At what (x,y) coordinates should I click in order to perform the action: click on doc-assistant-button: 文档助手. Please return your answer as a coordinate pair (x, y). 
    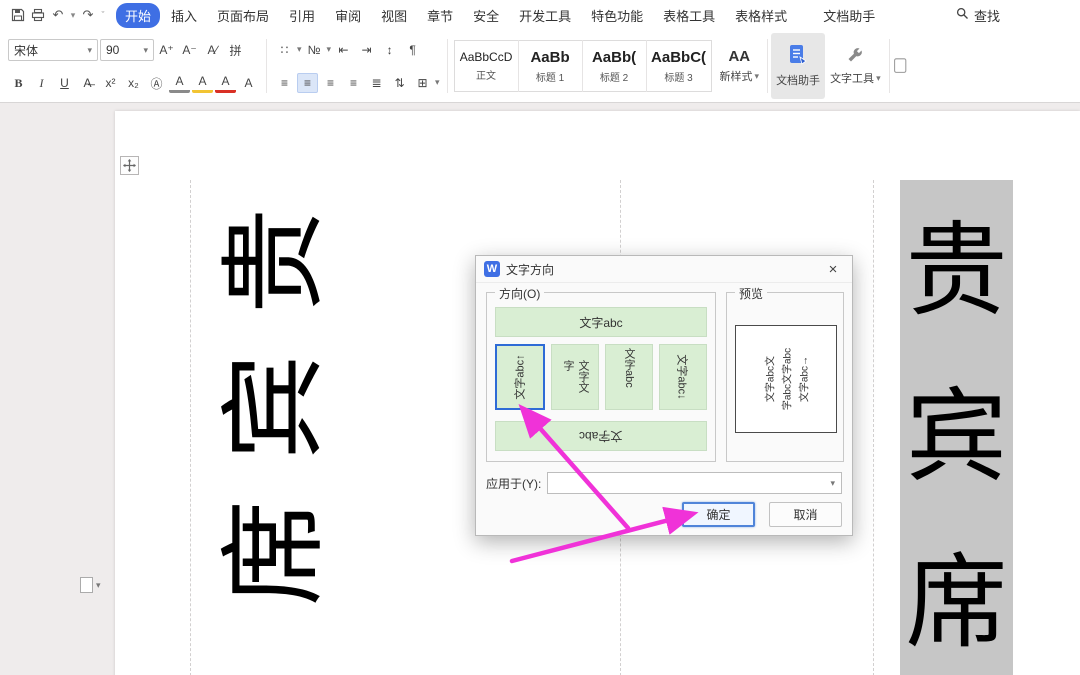
    Looking at the image, I should click on (798, 66).